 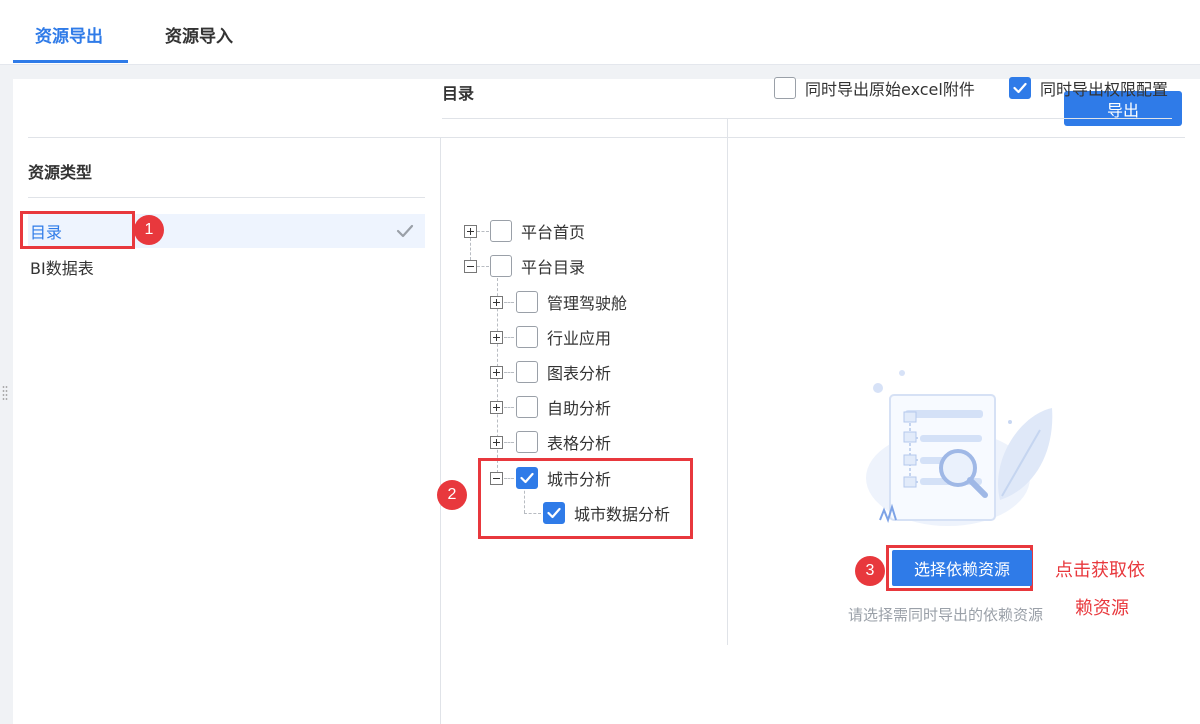 What do you see at coordinates (600, 32) in the screenshot?
I see `tab-bar: 资源导出 资源导入` at bounding box center [600, 32].